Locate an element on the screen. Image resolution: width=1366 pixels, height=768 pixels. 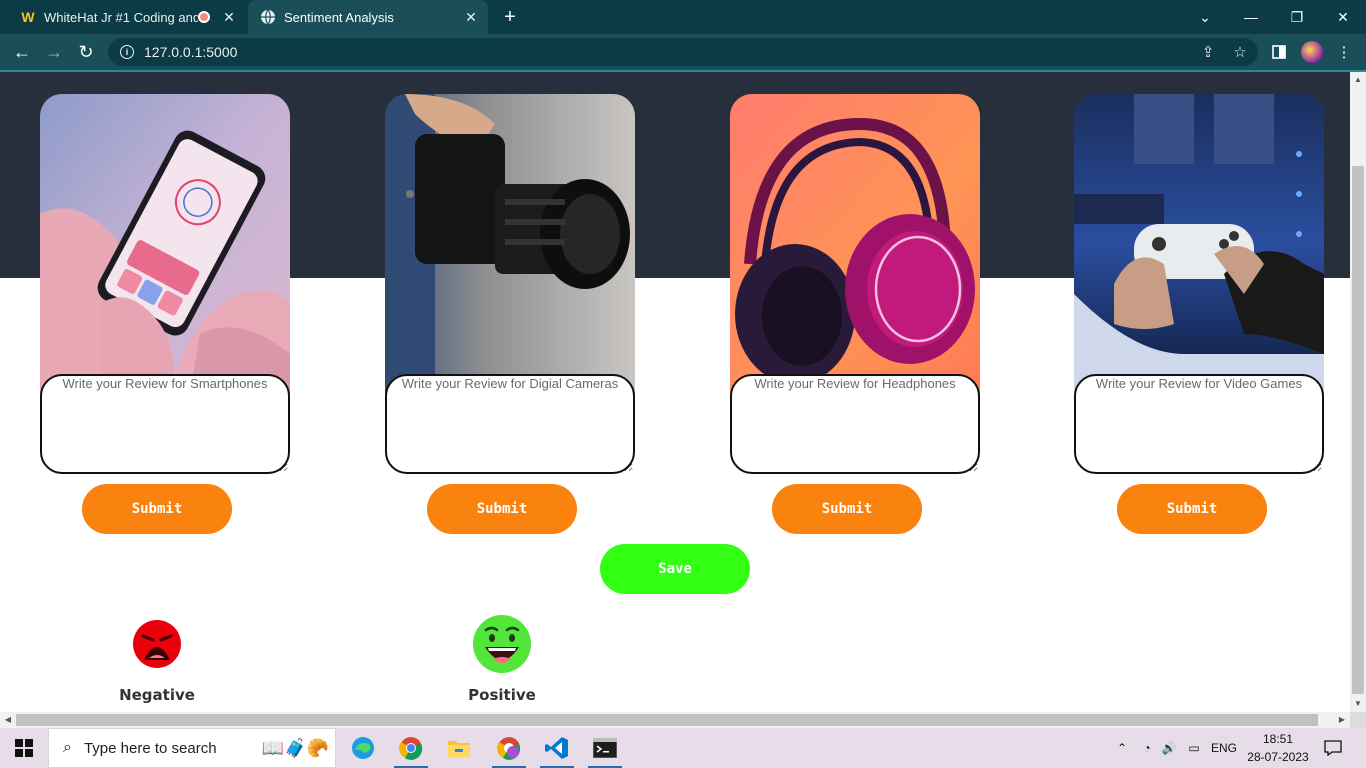
headphones-photo is located at coordinates (855, 244).